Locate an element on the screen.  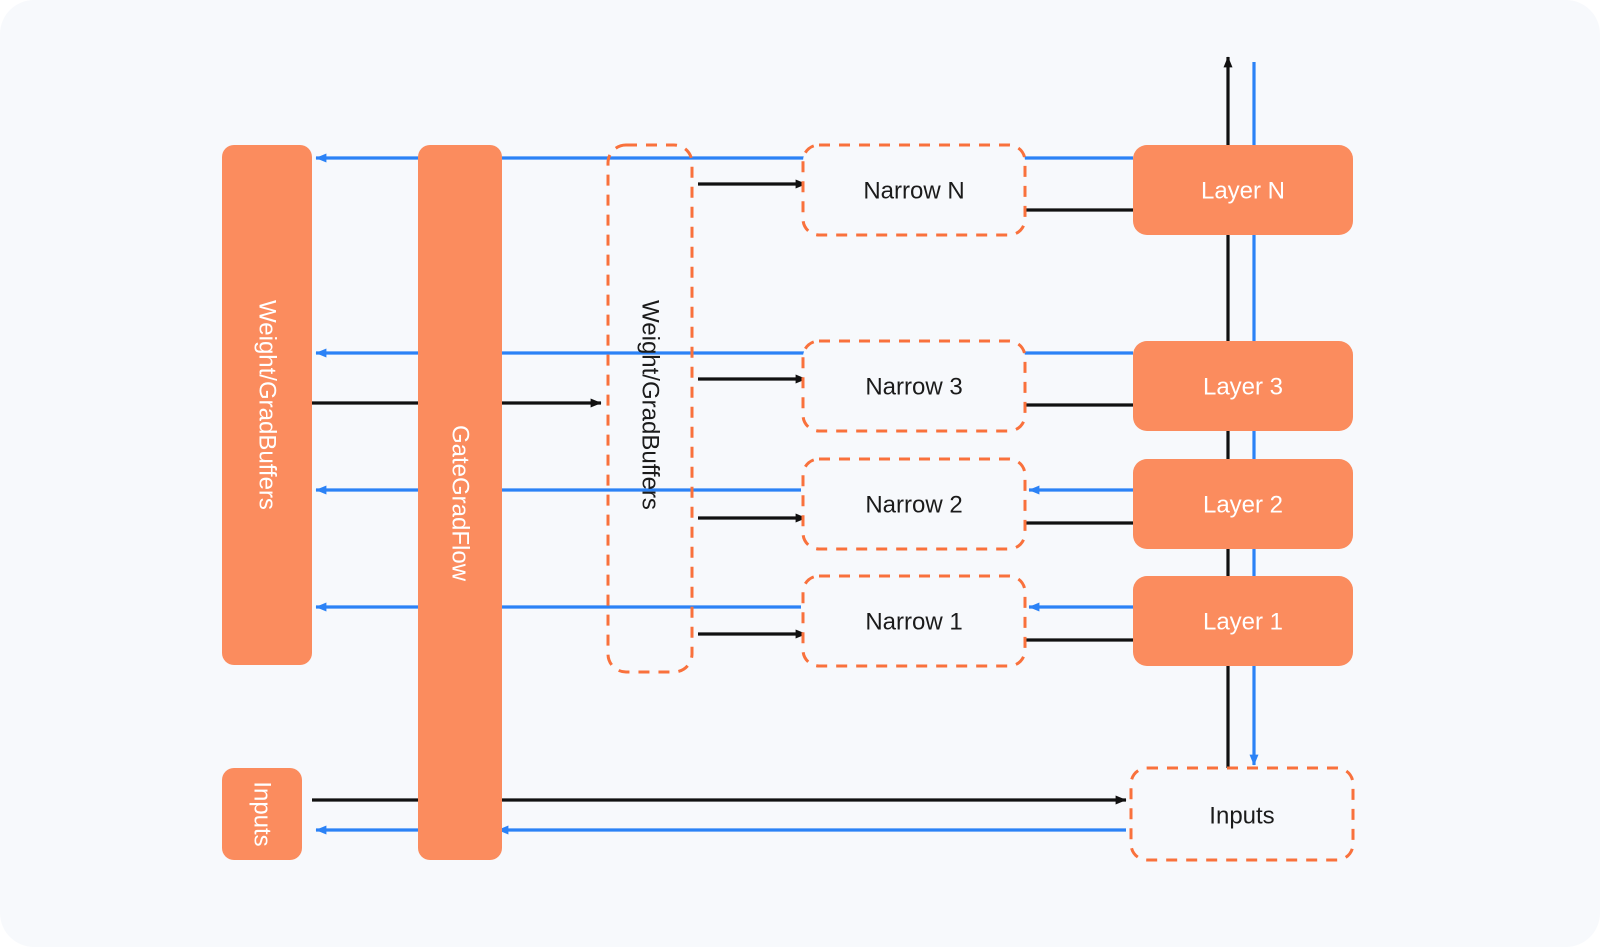
narrow-node: Narrow 2 is located at coordinates (914, 504).